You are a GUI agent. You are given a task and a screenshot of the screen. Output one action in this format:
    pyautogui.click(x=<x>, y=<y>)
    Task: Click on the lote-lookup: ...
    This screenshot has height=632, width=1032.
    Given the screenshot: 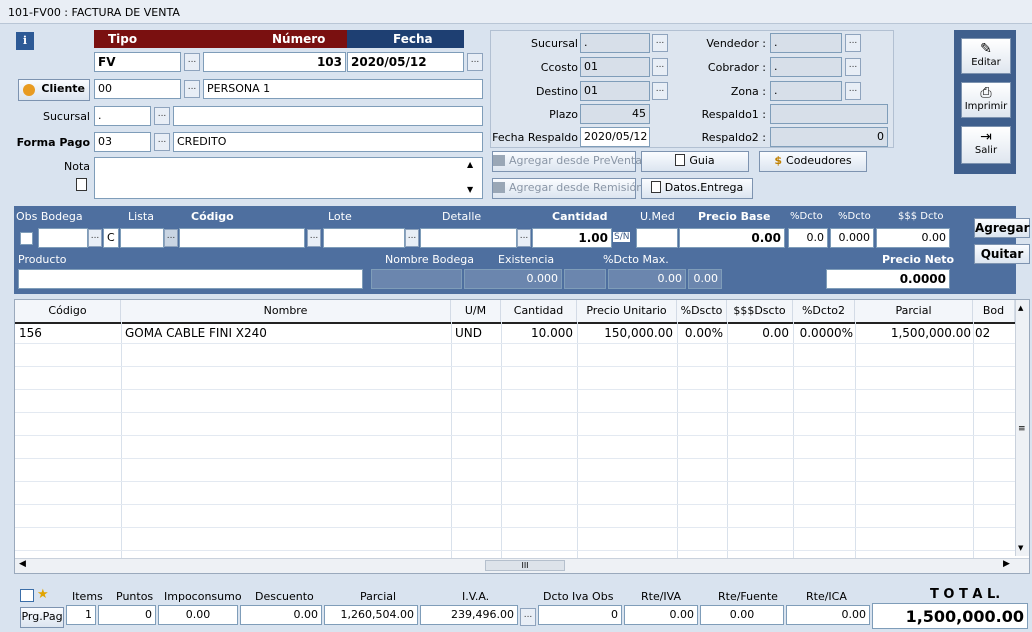 What is the action you would take?
    pyautogui.click(x=314, y=238)
    